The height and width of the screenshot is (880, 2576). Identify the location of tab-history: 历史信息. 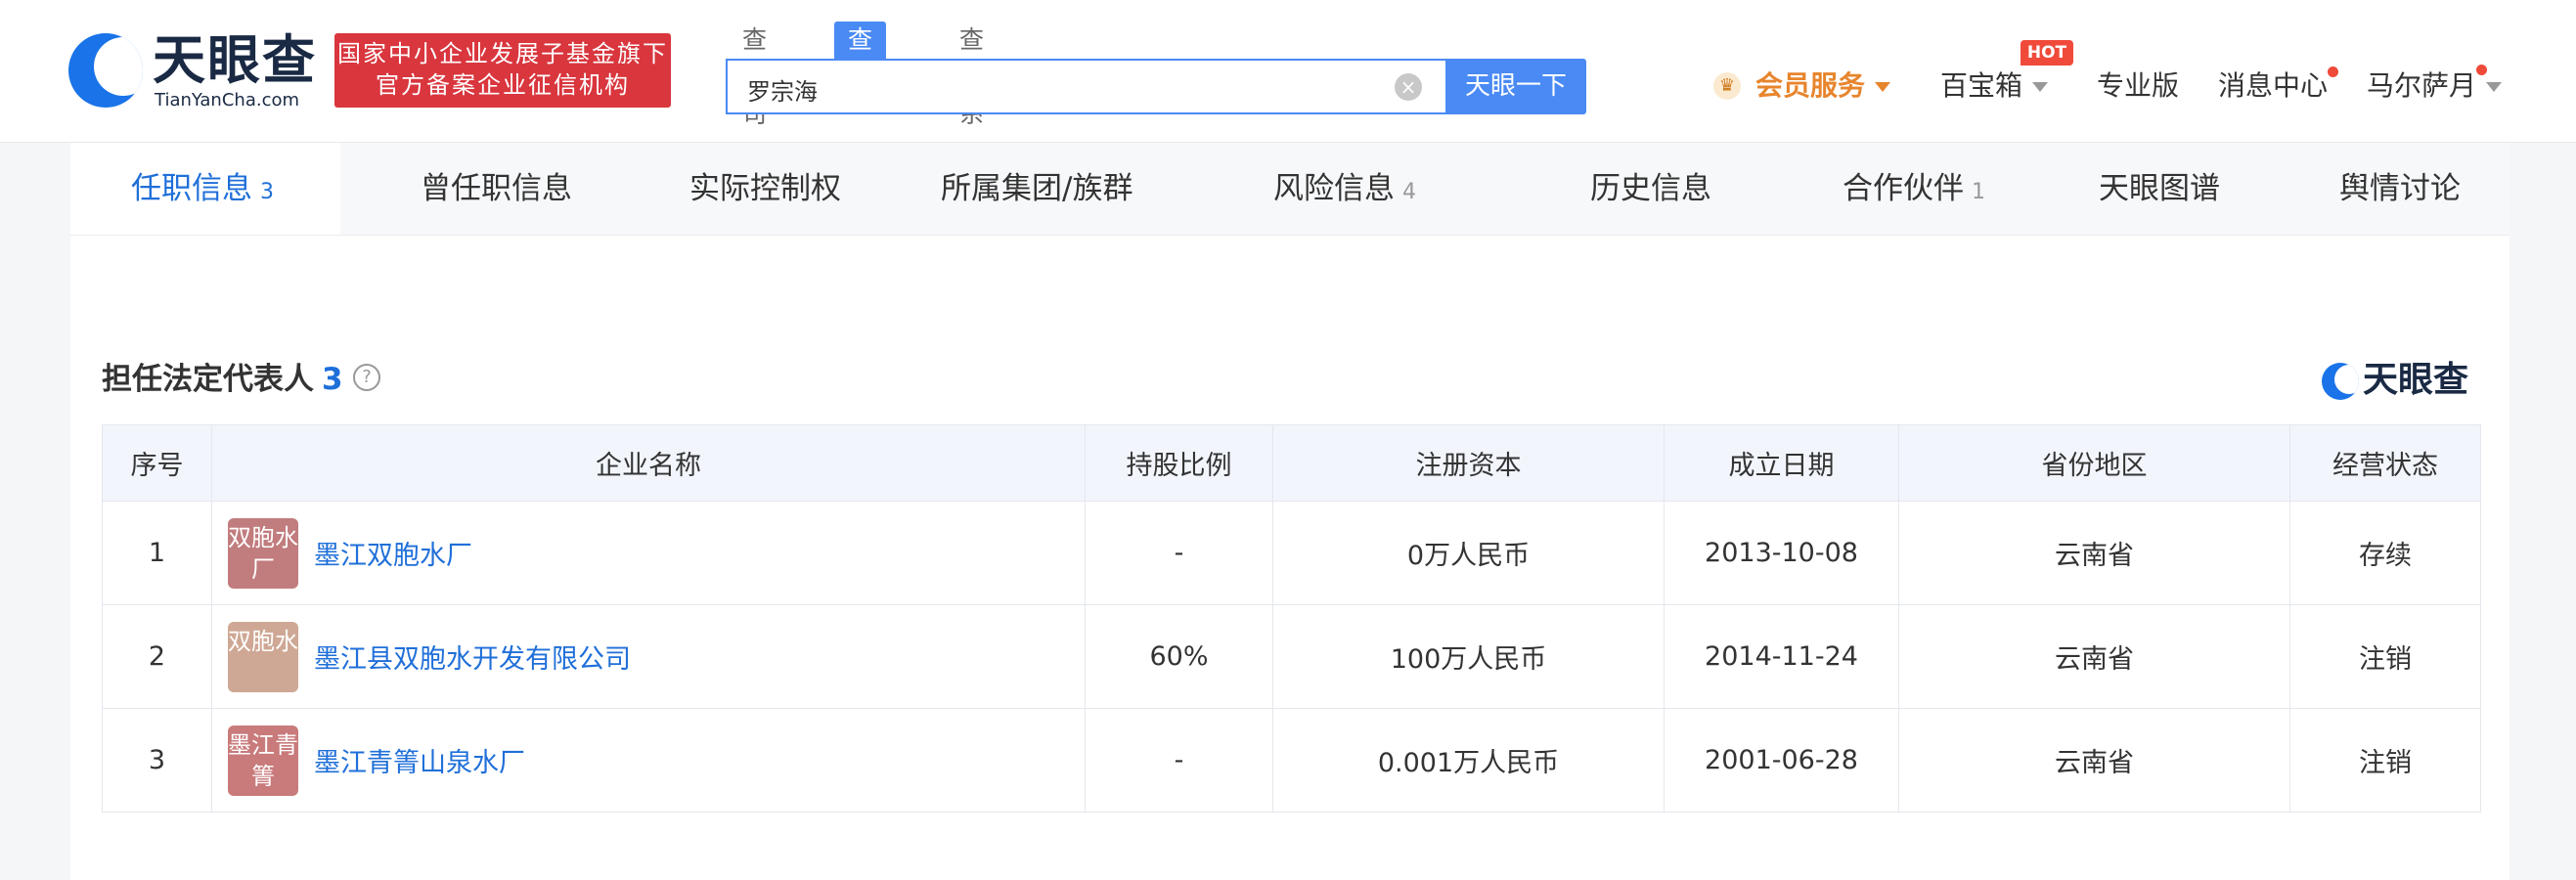
(1650, 189).